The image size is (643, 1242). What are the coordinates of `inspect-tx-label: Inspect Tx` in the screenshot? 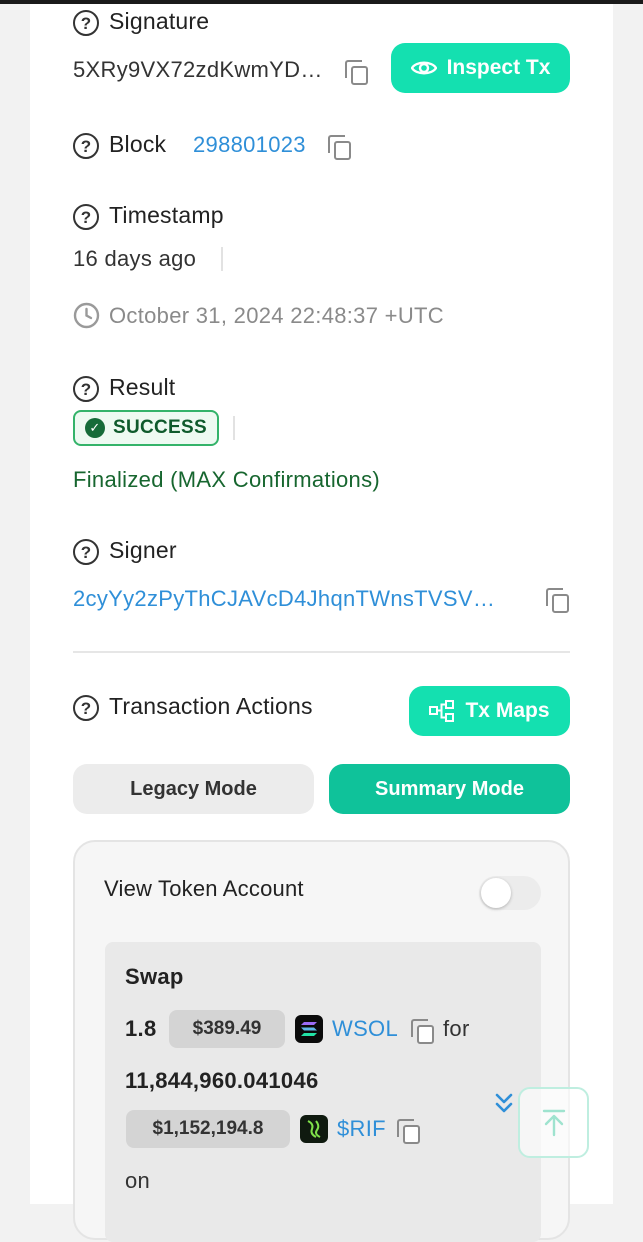 It's located at (498, 67).